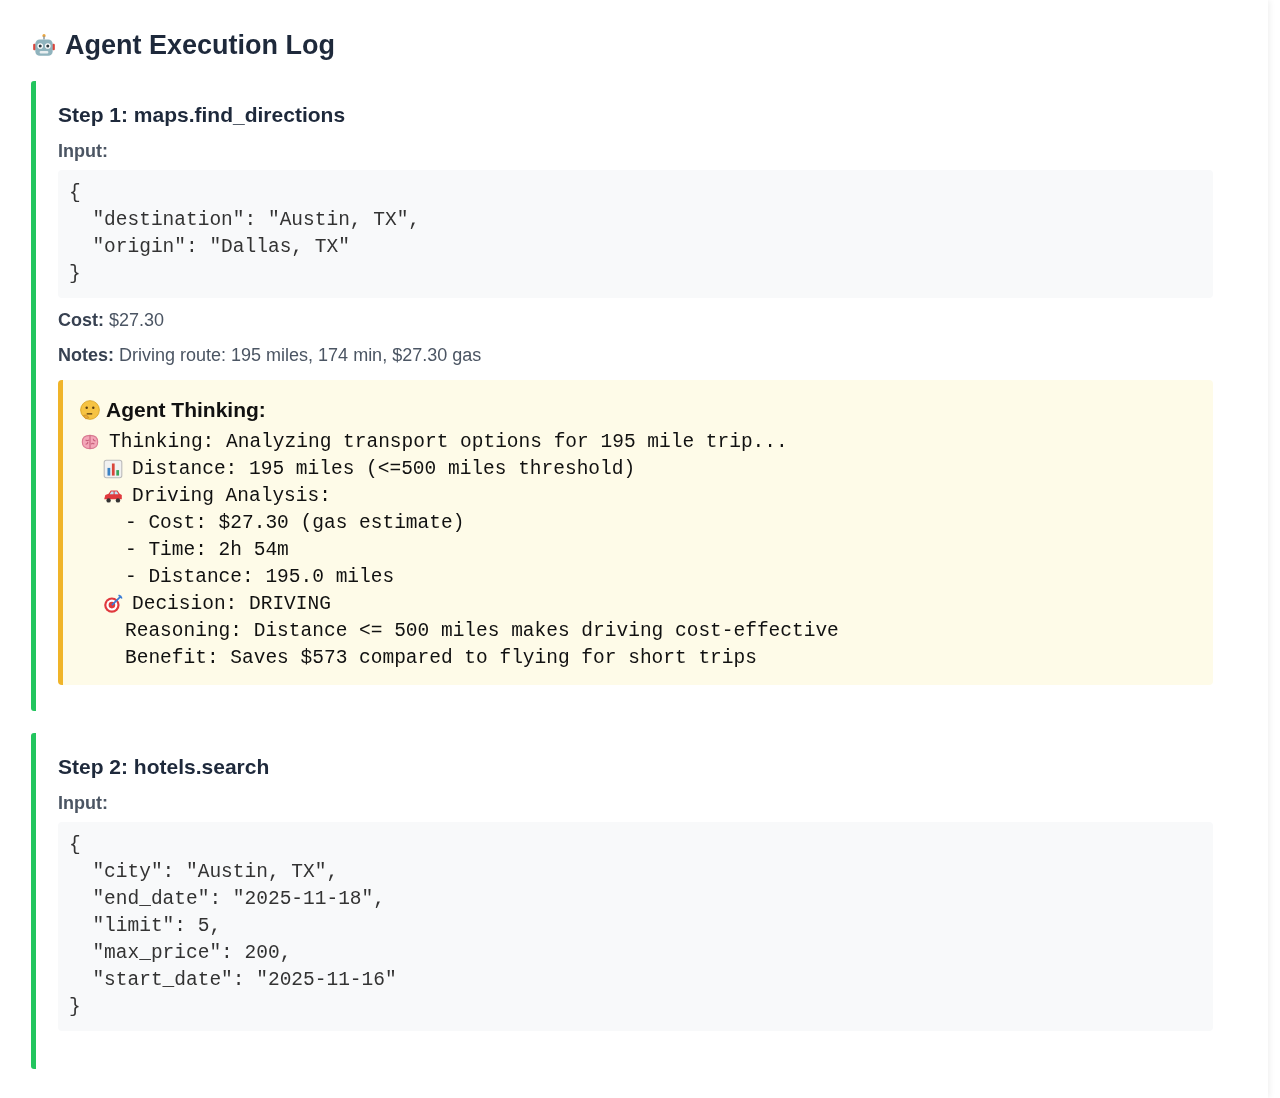 This screenshot has height=1098, width=1280. I want to click on step-title: Step 1: maps.find_directions, so click(202, 115).